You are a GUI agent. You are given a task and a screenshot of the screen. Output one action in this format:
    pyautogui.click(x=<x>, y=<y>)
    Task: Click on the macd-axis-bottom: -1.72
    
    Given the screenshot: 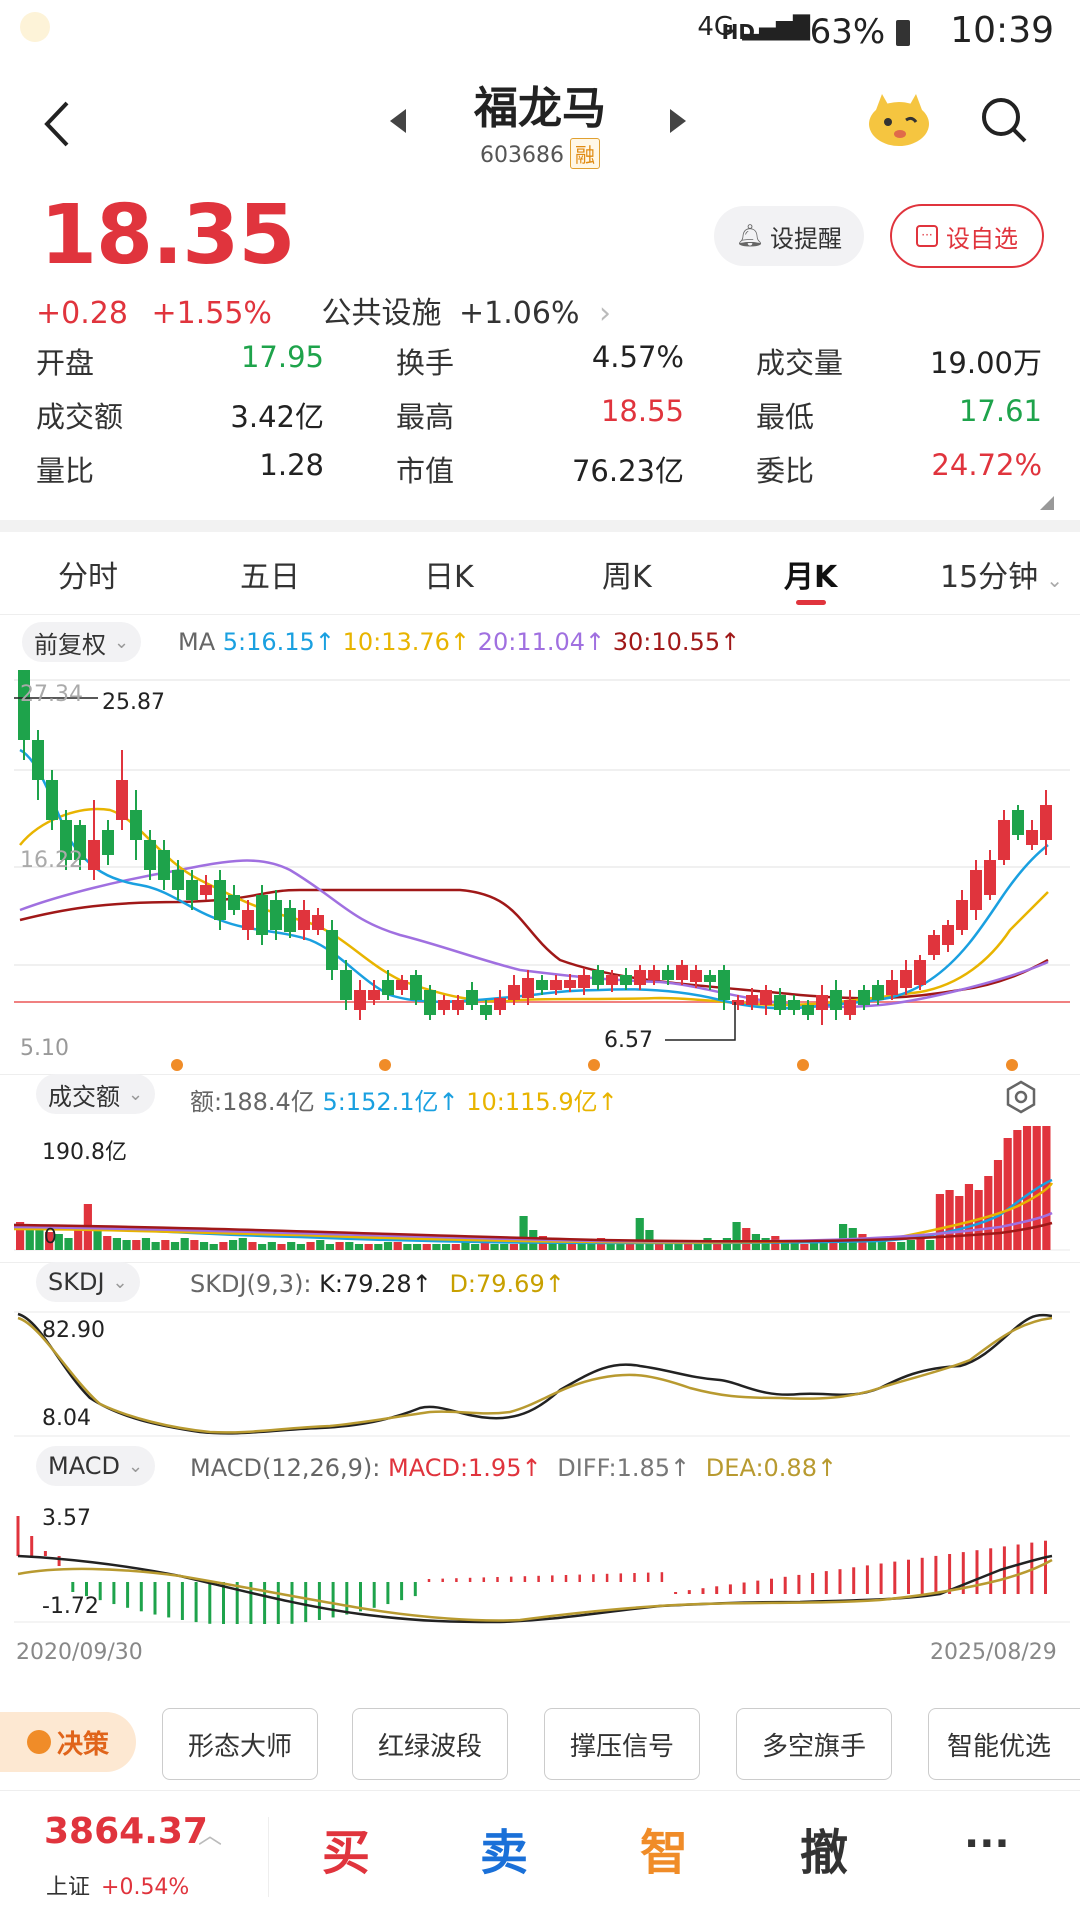 What is the action you would take?
    pyautogui.click(x=70, y=1606)
    